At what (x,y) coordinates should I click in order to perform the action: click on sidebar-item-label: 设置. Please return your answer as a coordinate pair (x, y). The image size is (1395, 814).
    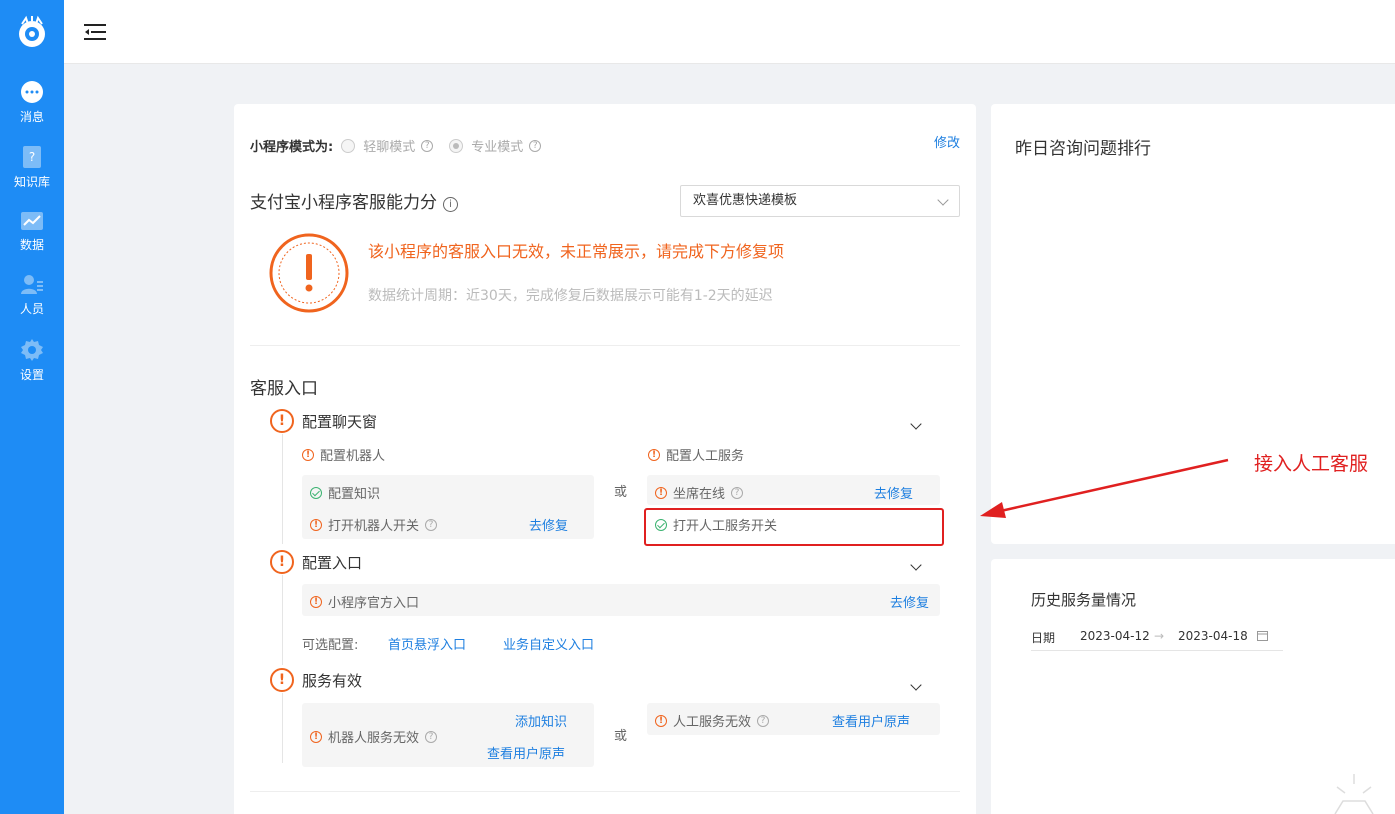
    Looking at the image, I should click on (31, 375).